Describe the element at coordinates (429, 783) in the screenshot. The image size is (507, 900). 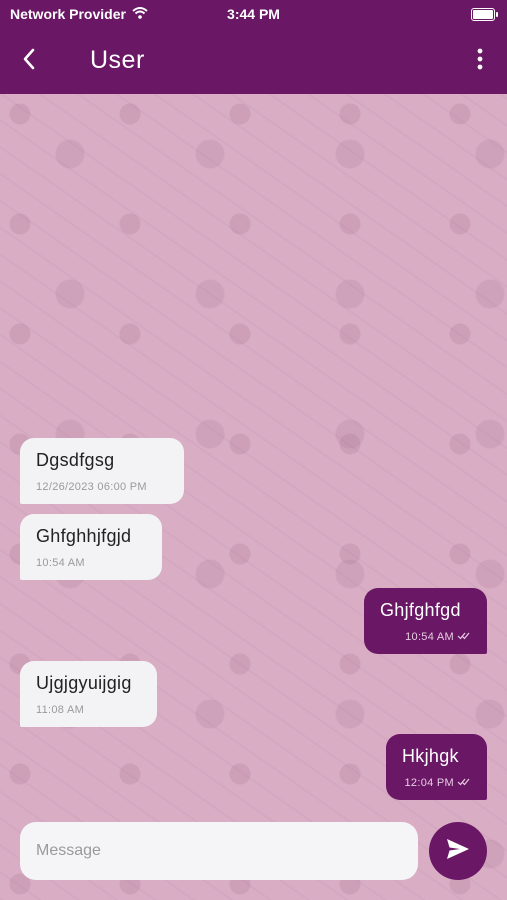
I see `message-time: 12:04 PM` at that location.